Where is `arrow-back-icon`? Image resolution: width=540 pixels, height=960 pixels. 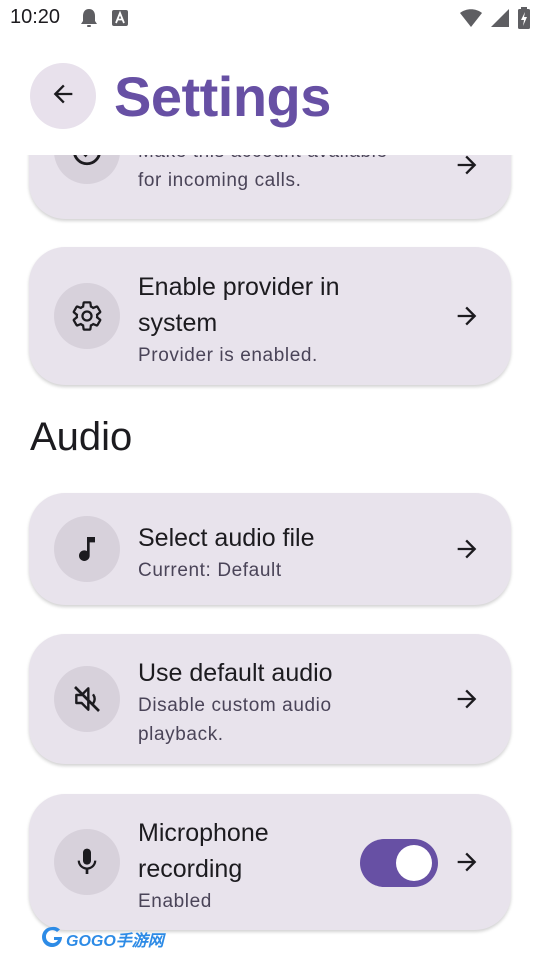 arrow-back-icon is located at coordinates (63, 96).